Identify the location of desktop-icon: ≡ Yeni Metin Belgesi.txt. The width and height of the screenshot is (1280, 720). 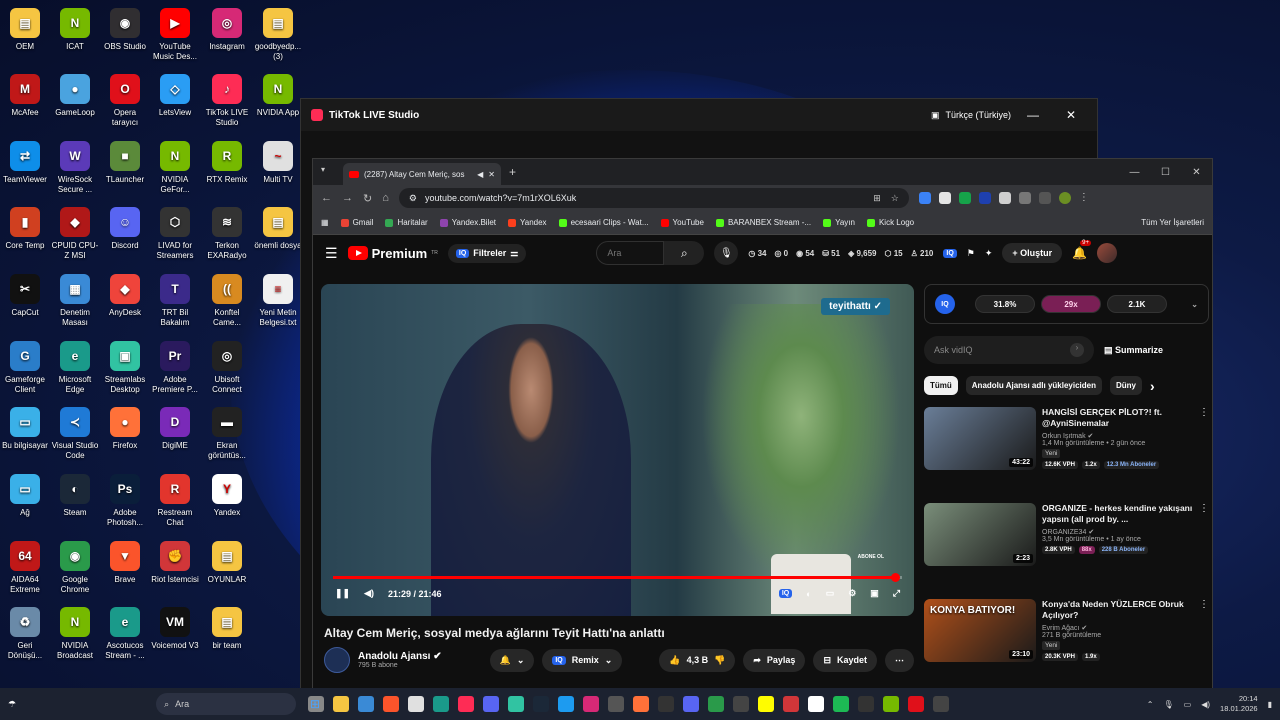
(278, 299).